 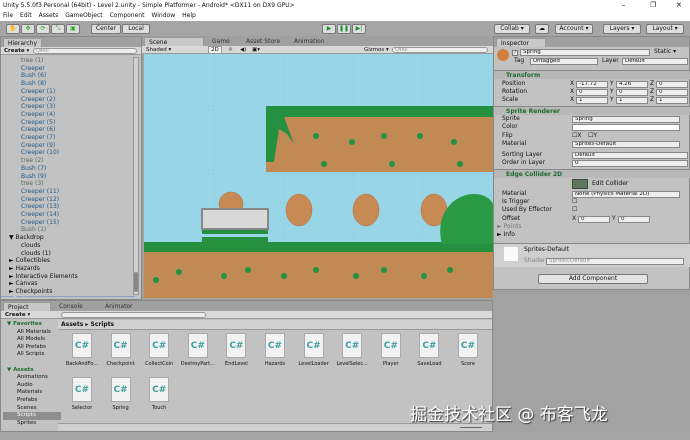 I want to click on scale-z-field: 1, so click(x=672, y=100).